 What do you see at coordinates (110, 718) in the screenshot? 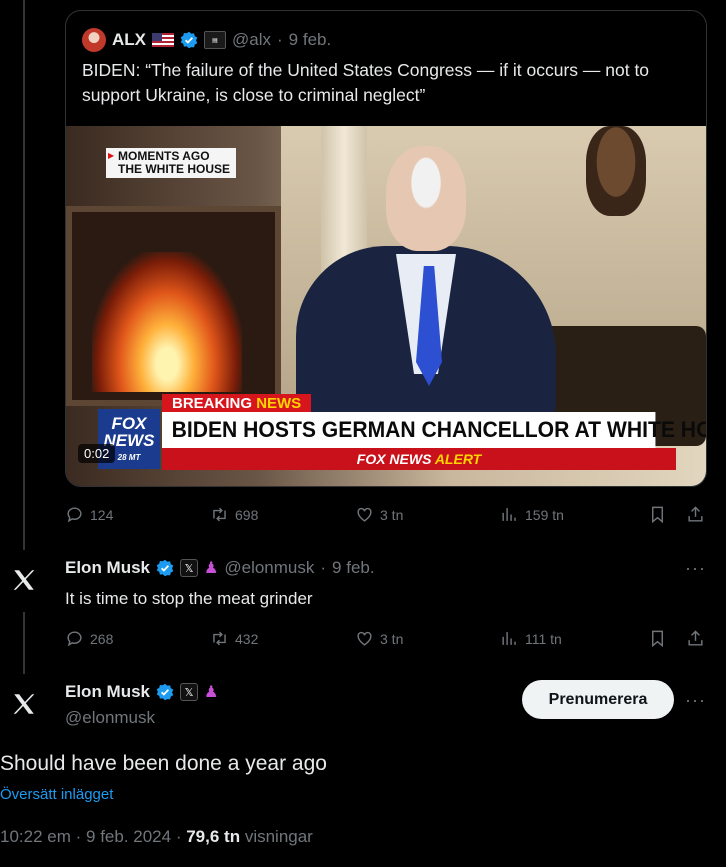
I see `main-author-handle: @elonmusk` at bounding box center [110, 718].